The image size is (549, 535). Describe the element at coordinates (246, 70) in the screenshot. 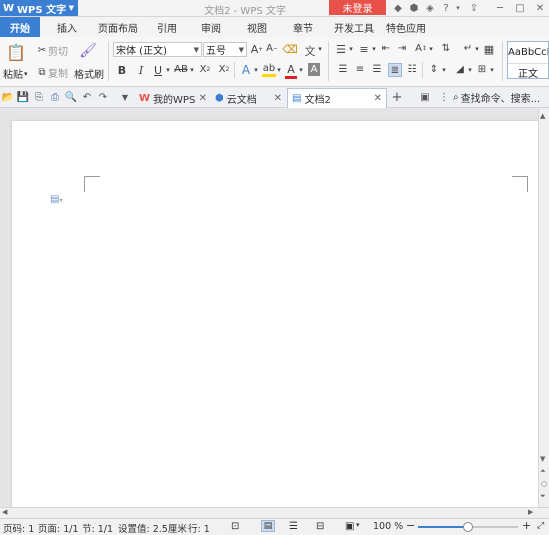

I see `text-effect-icon: A` at that location.